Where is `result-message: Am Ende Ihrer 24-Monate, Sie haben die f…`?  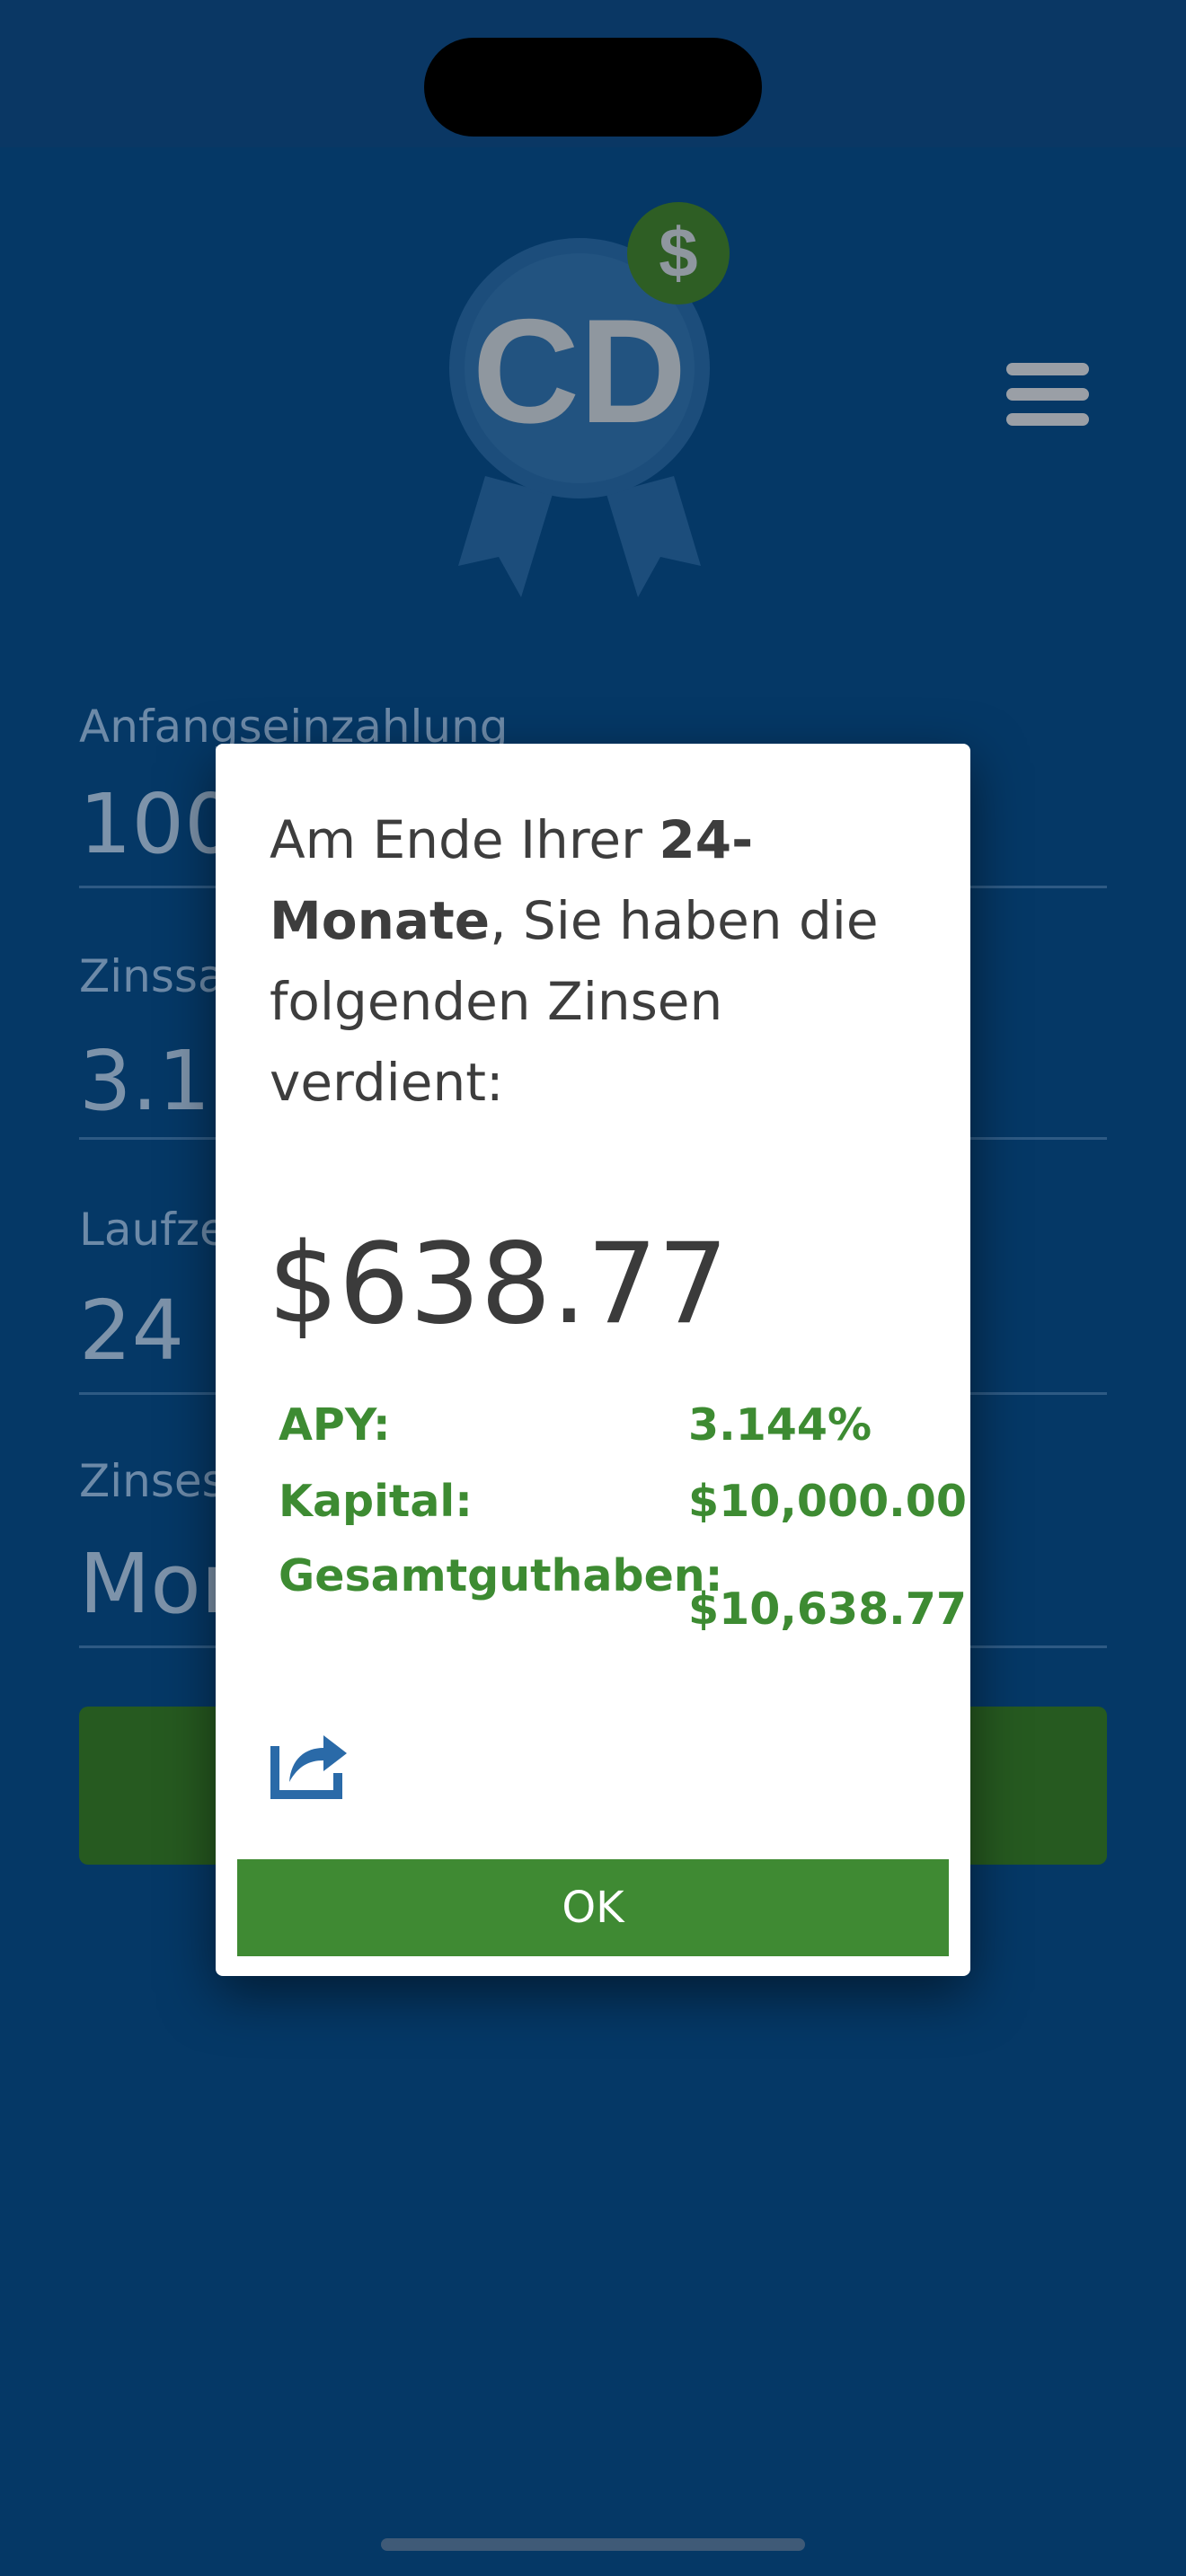
result-message: Am Ende Ihrer 24-Monate, Sie haben die f… is located at coordinates (602, 961).